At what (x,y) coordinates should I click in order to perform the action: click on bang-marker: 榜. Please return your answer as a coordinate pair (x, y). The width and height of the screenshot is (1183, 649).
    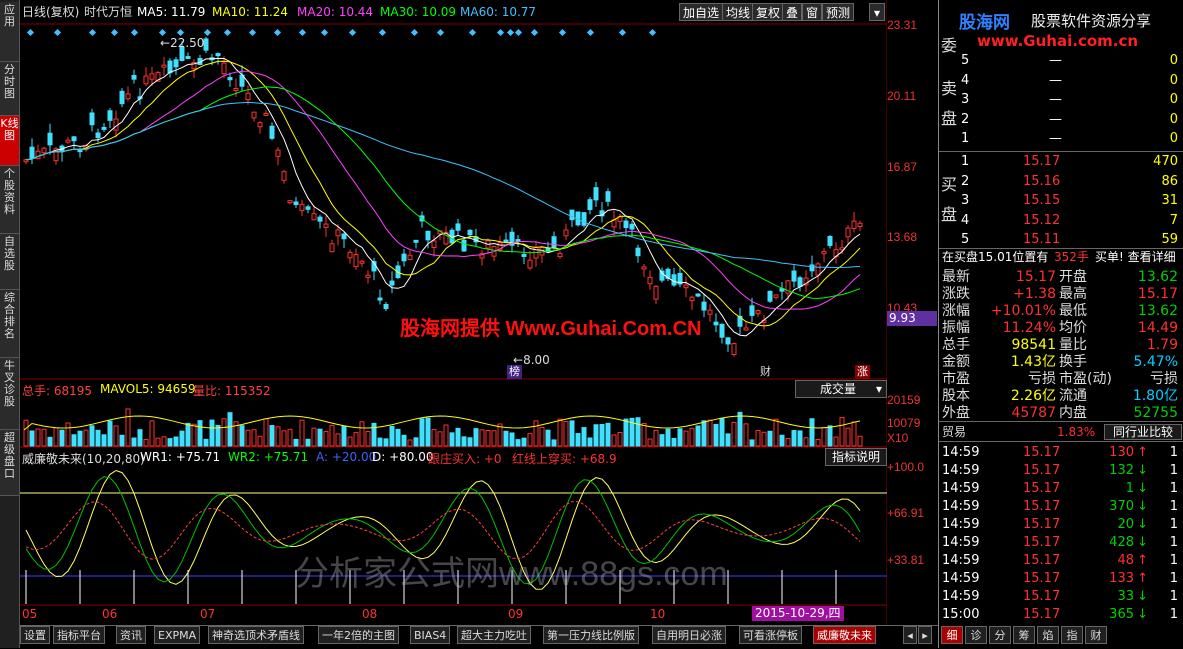
    Looking at the image, I should click on (514, 372).